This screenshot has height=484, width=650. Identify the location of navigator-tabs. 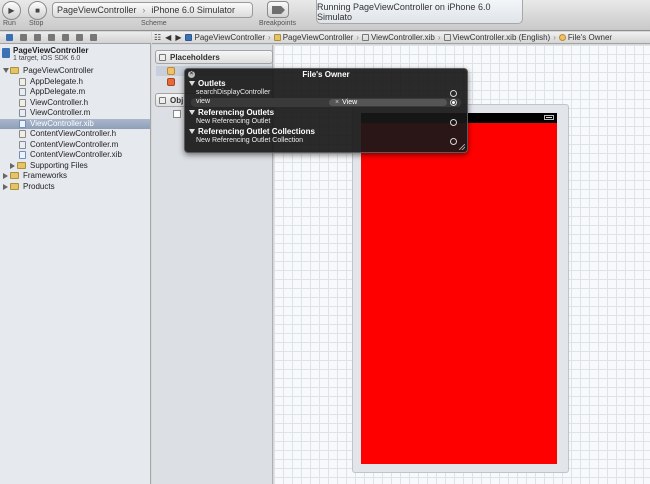
(75, 38).